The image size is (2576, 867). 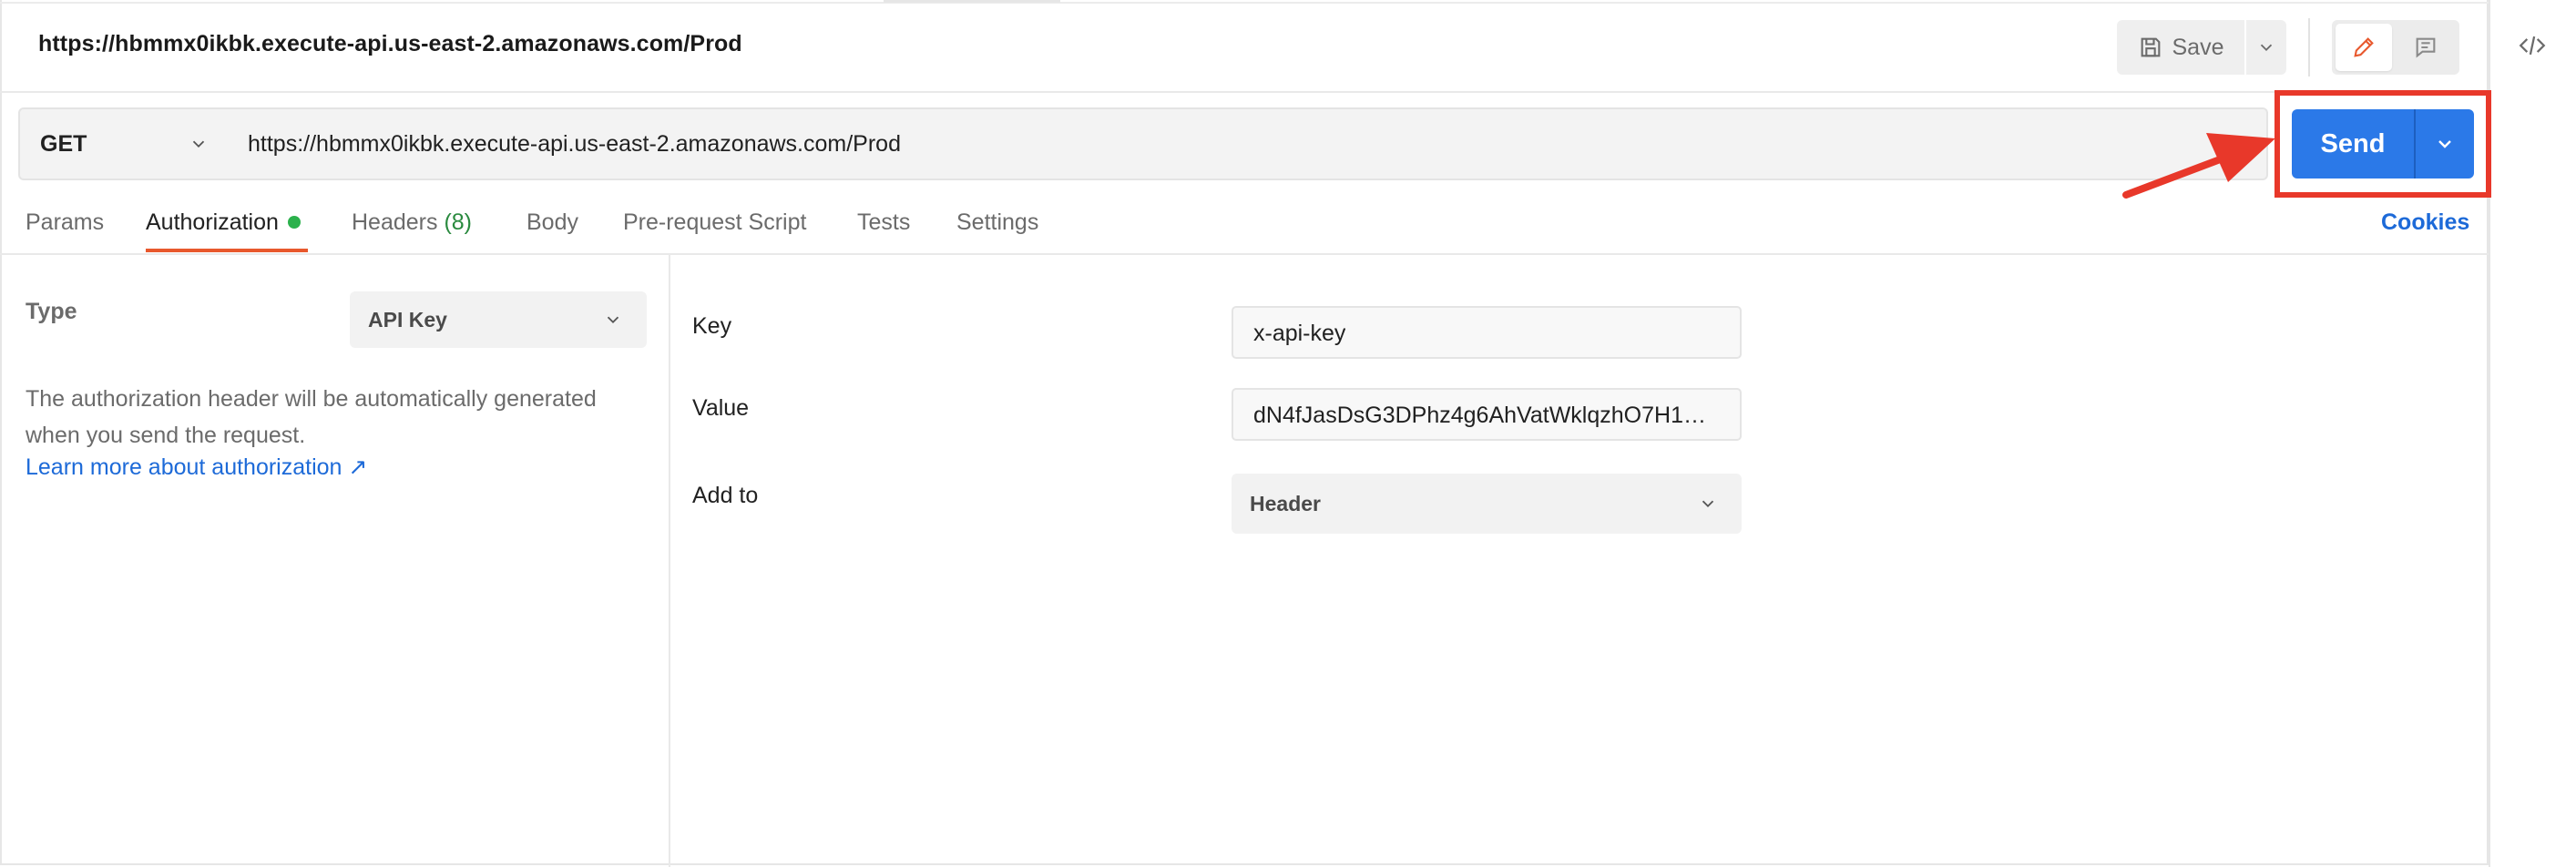 What do you see at coordinates (2396, 48) in the screenshot?
I see `view-mode-toggle` at bounding box center [2396, 48].